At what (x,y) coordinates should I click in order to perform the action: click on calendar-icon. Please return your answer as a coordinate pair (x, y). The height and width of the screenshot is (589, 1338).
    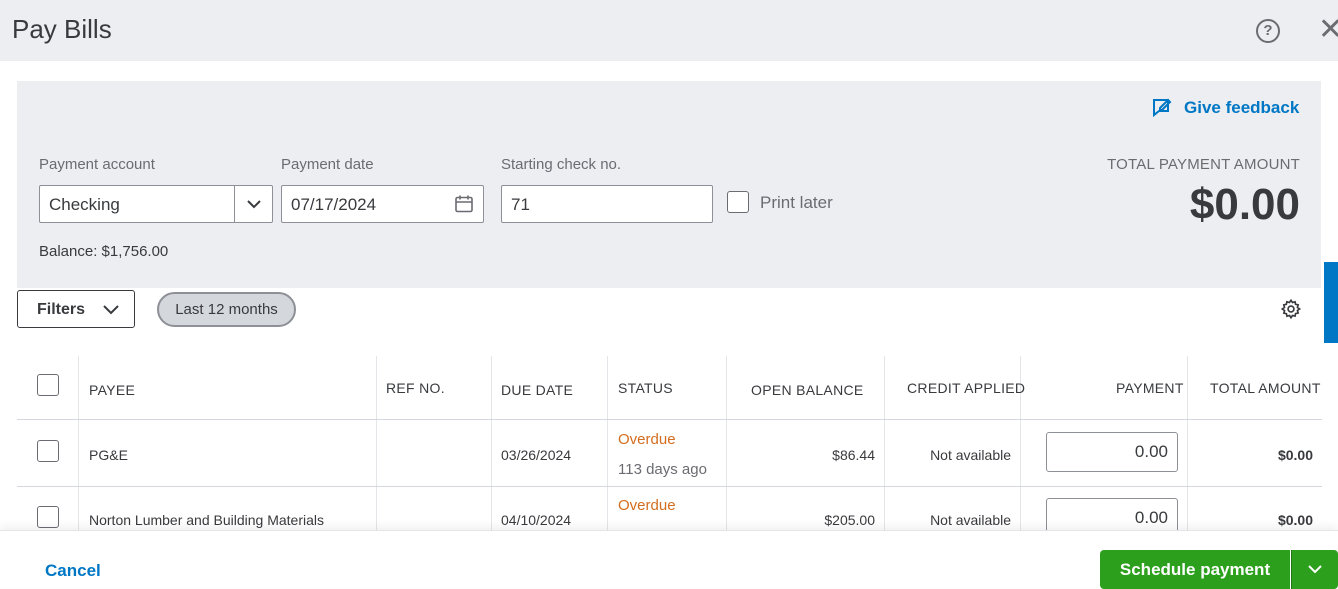
    Looking at the image, I should click on (464, 204).